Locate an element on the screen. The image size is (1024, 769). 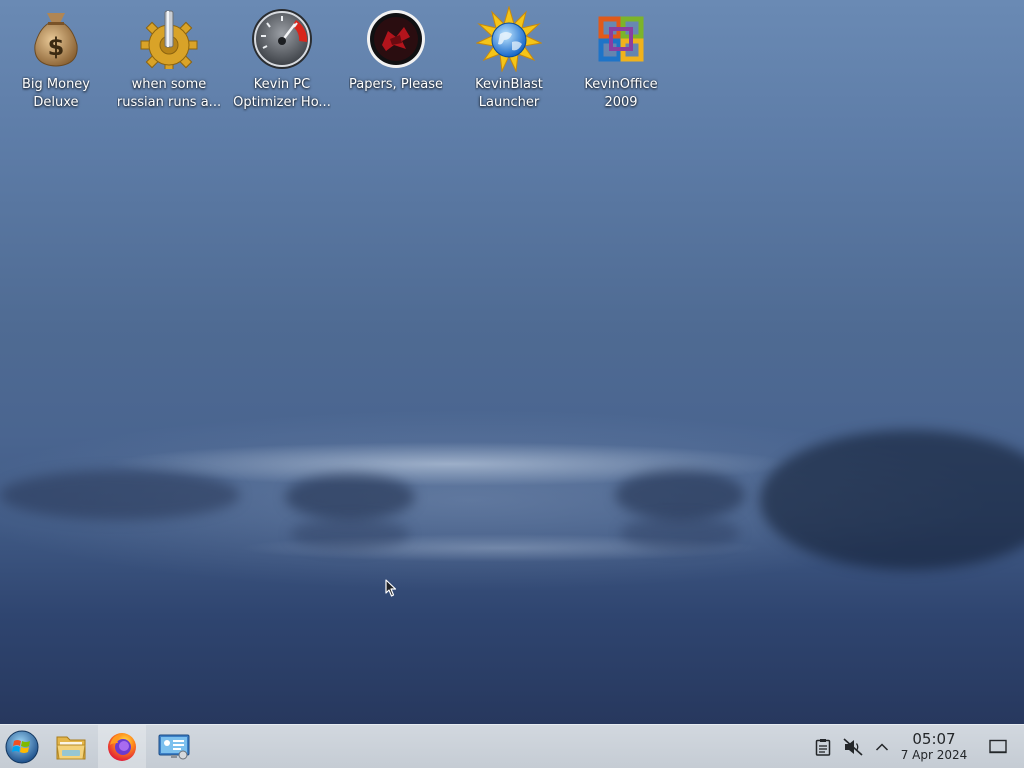
papers-please-icon is located at coordinates (396, 39).